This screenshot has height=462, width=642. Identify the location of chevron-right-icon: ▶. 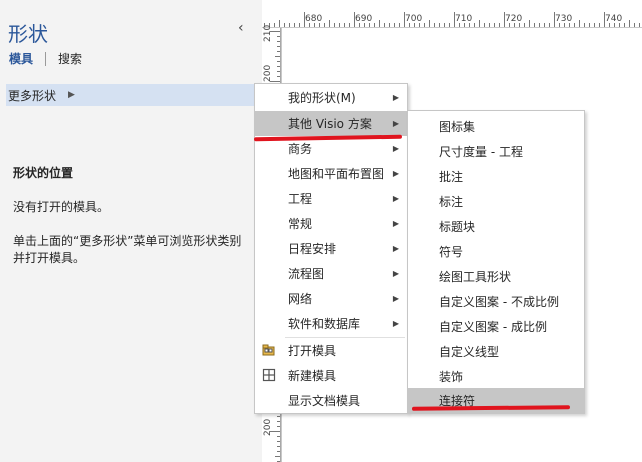
(71, 95).